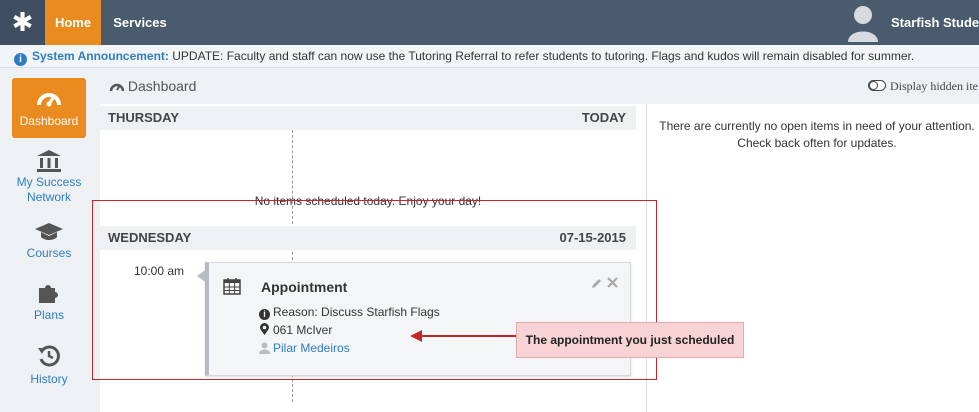 The height and width of the screenshot is (412, 979). I want to click on sidebar-item-label: Courses, so click(49, 253).